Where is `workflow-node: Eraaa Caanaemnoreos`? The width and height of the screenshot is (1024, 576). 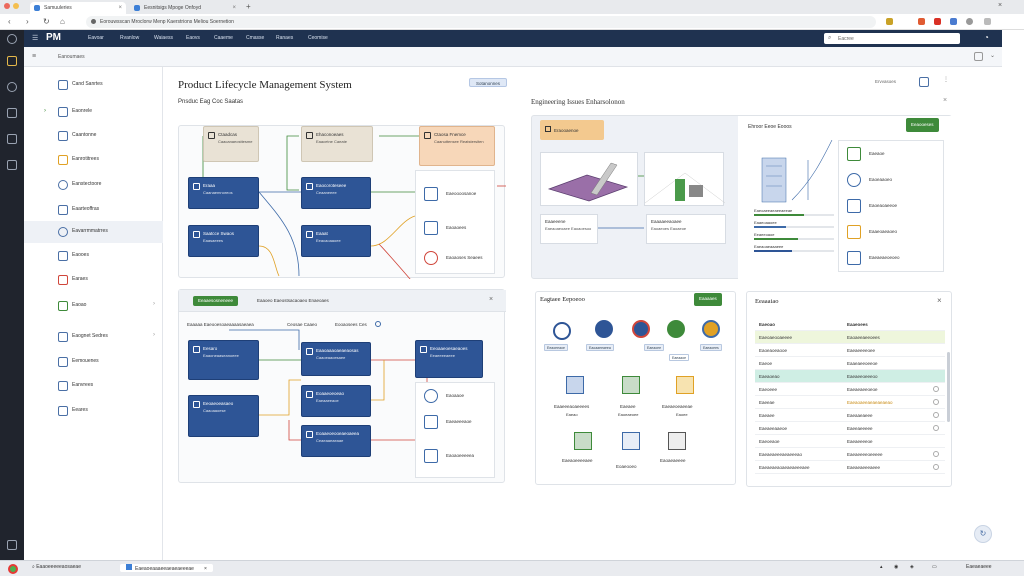 workflow-node: Eraaa Caanaemnoreos is located at coordinates (223, 193).